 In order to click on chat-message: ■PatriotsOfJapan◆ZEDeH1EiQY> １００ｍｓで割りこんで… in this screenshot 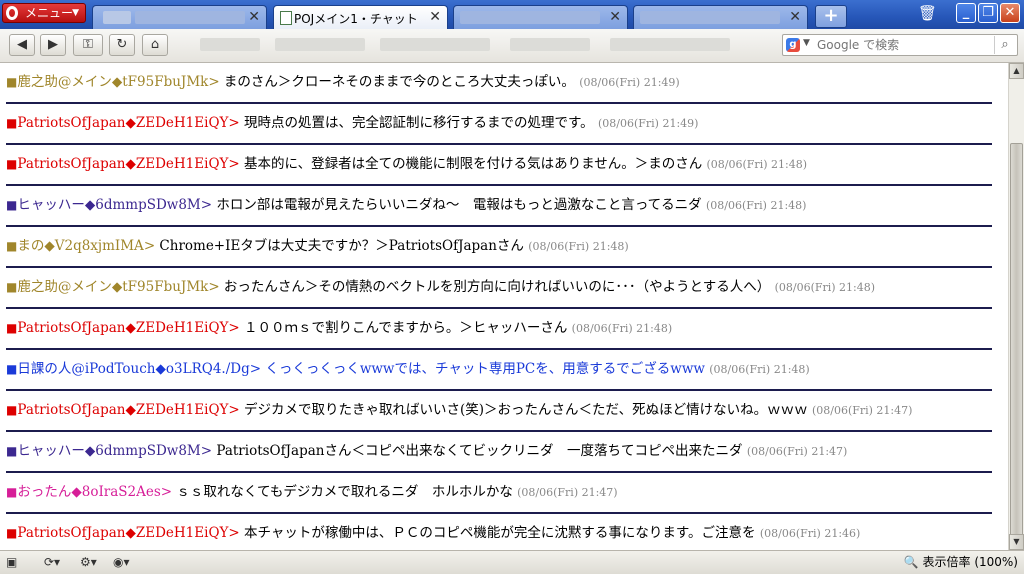, I will do `click(500, 329)`.